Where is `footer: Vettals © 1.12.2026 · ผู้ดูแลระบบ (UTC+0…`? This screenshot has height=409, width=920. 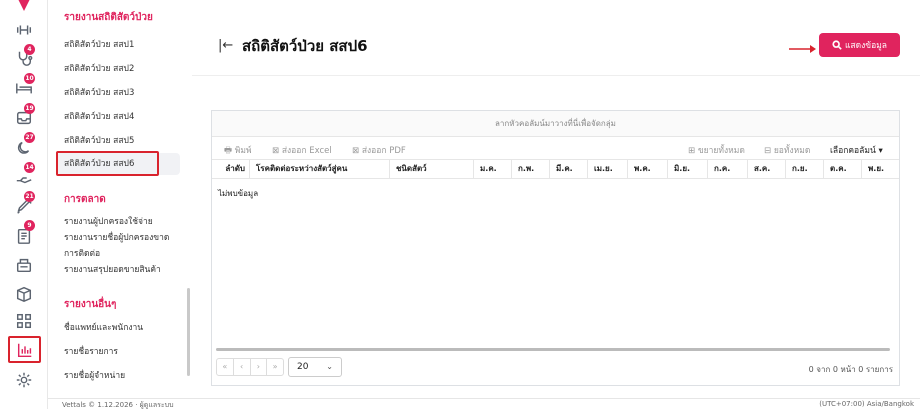
footer: Vettals © 1.12.2026 · ผู้ดูแลระบบ (UTC+0… is located at coordinates (484, 403).